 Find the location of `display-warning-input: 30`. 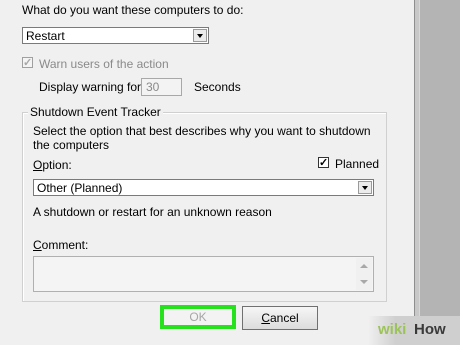

display-warning-input: 30 is located at coordinates (161, 87).